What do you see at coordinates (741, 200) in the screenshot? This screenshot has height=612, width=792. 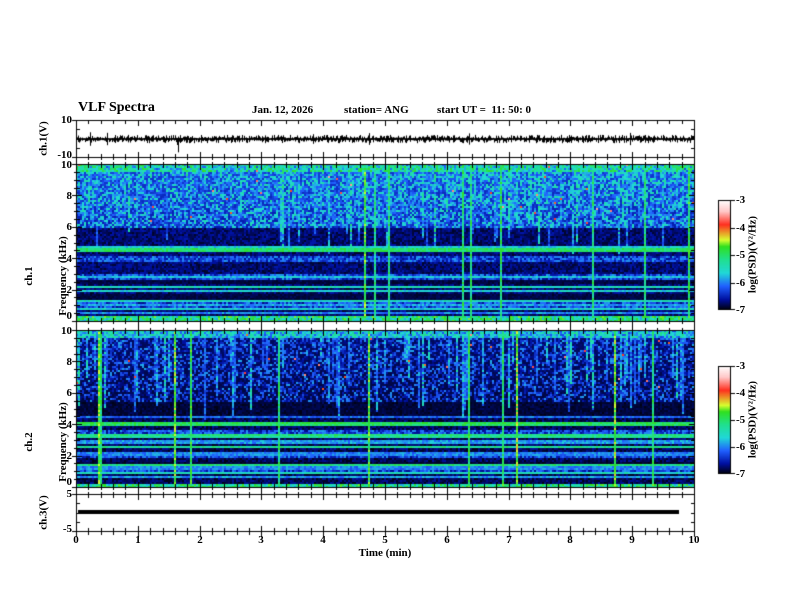 I see `colorbar1-tick-label: -3` at bounding box center [741, 200].